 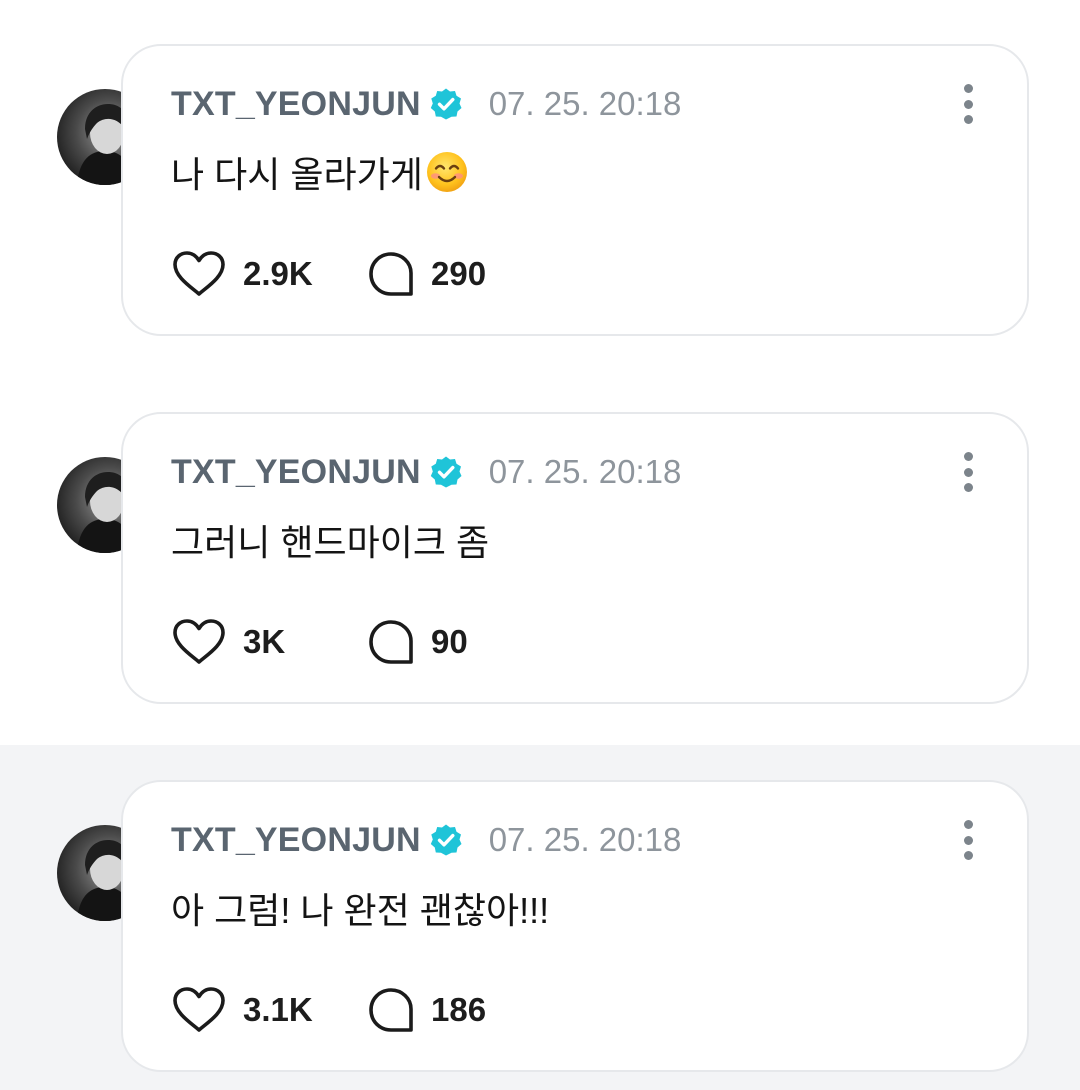 I want to click on like-button: 3.1K, so click(x=269, y=1010).